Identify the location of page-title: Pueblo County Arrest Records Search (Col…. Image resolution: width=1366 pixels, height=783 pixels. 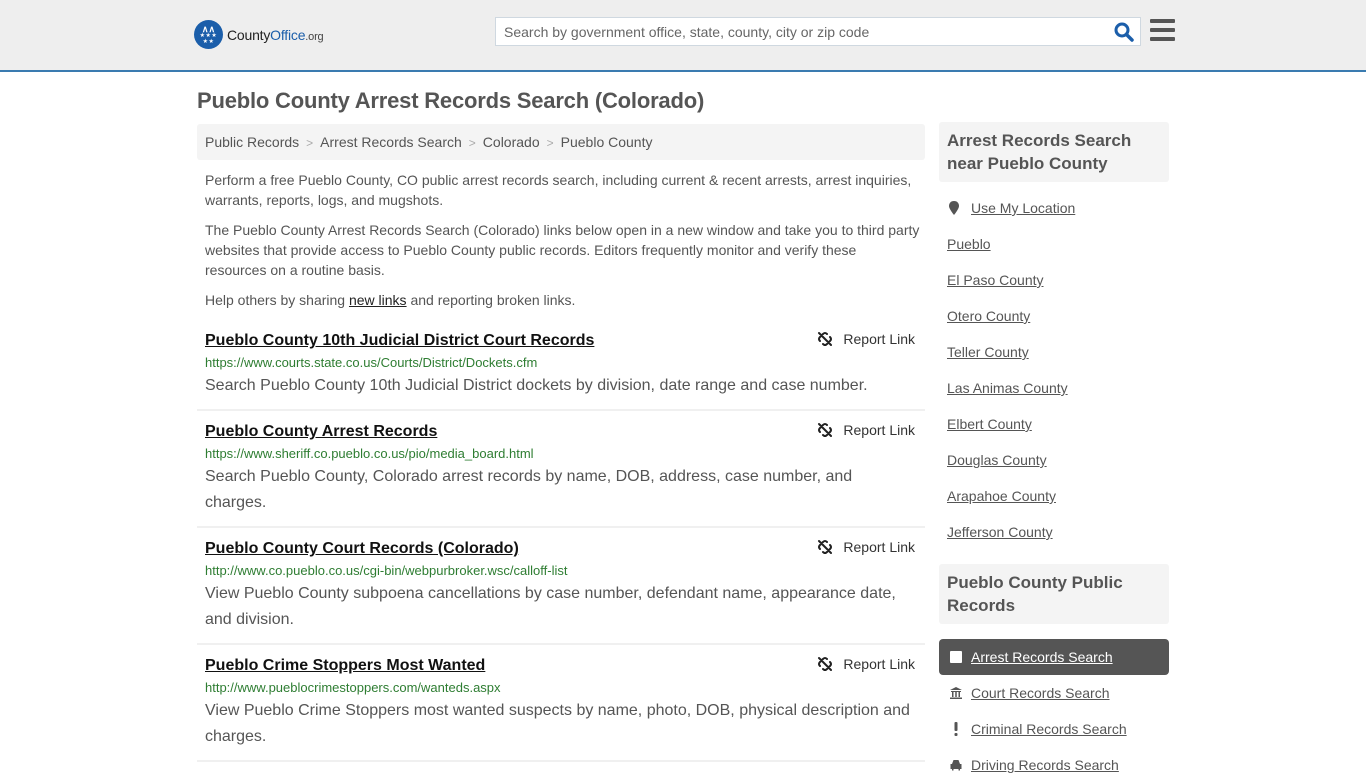
(451, 100).